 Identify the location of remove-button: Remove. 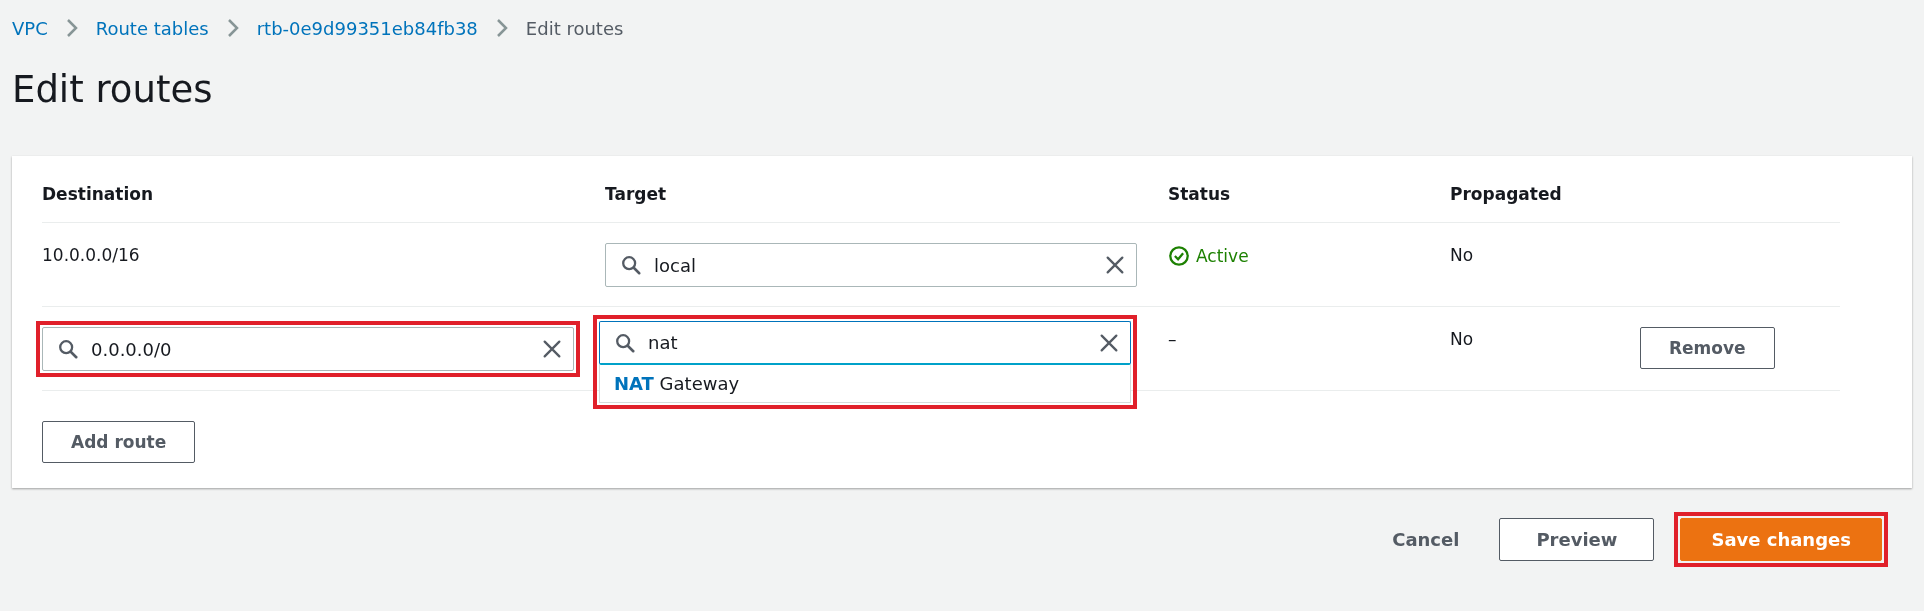
(1707, 348).